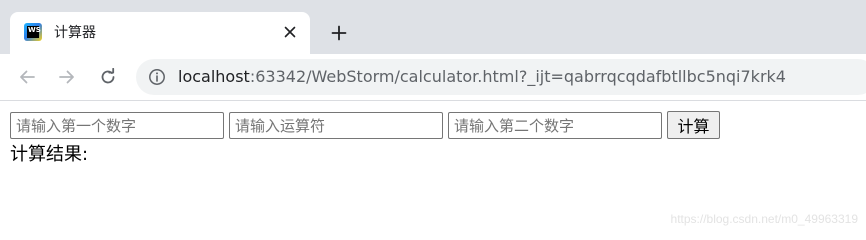 The height and width of the screenshot is (240, 866). Describe the element at coordinates (160, 33) in the screenshot. I see `tab-calculator: WS 计算器` at that location.